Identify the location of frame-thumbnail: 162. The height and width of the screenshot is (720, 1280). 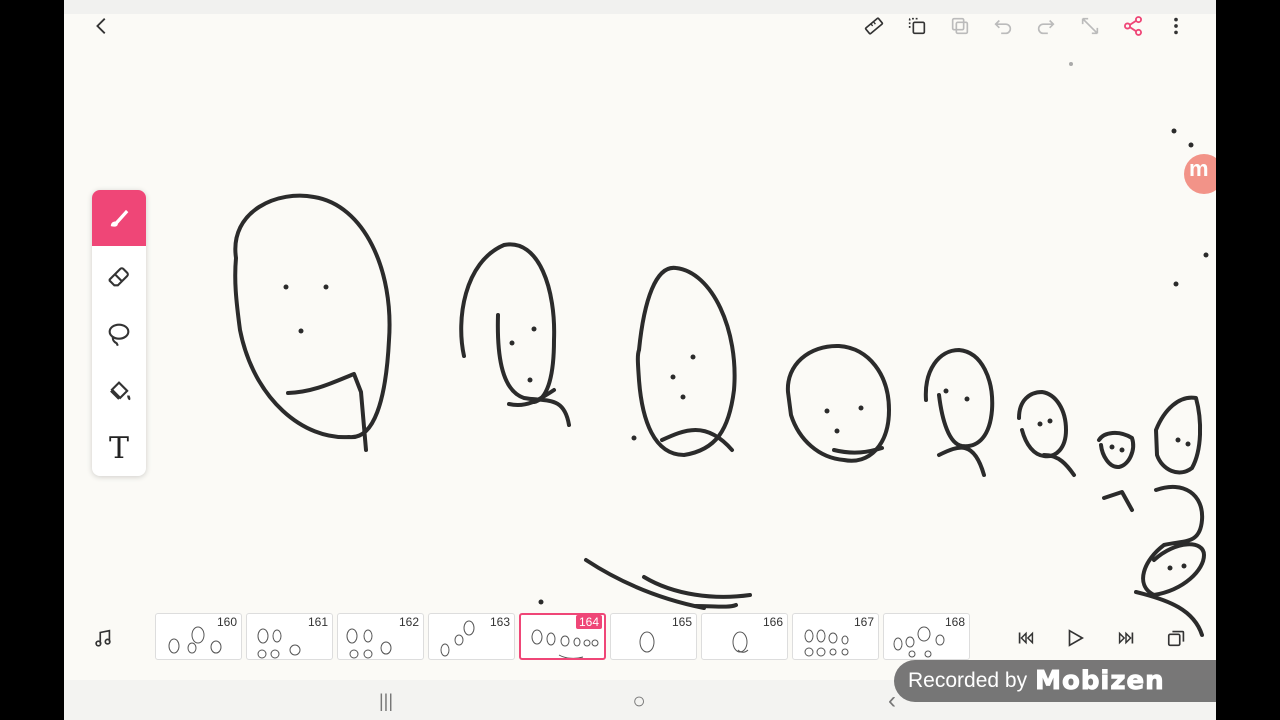
(380, 636).